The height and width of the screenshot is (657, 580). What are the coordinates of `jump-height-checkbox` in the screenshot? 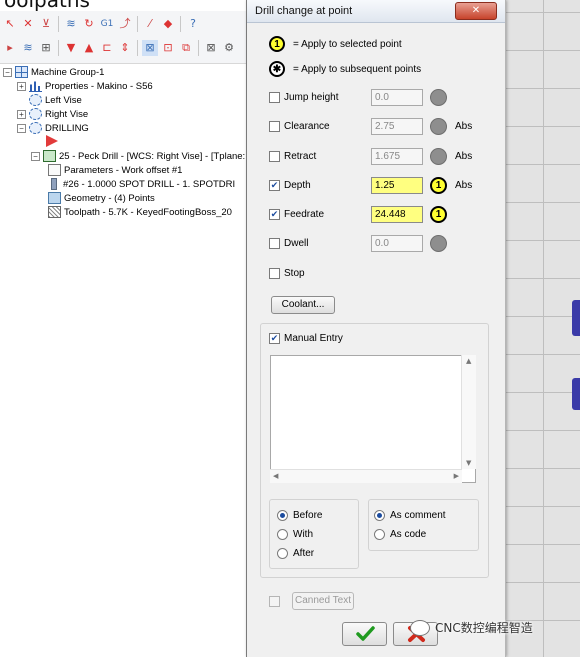 It's located at (274, 97).